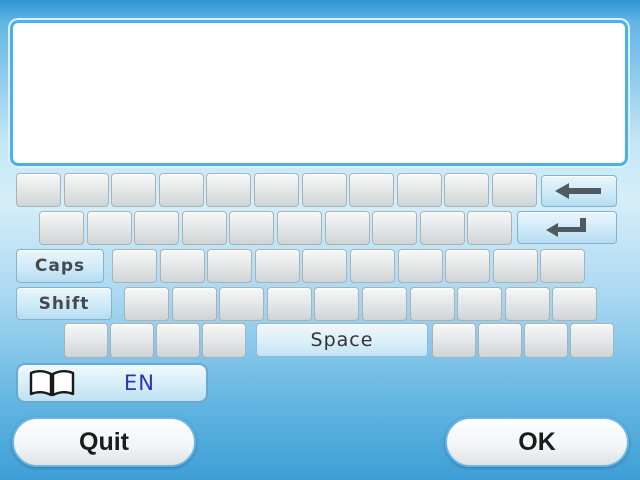 The height and width of the screenshot is (480, 640). I want to click on language-button: EN, so click(112, 383).